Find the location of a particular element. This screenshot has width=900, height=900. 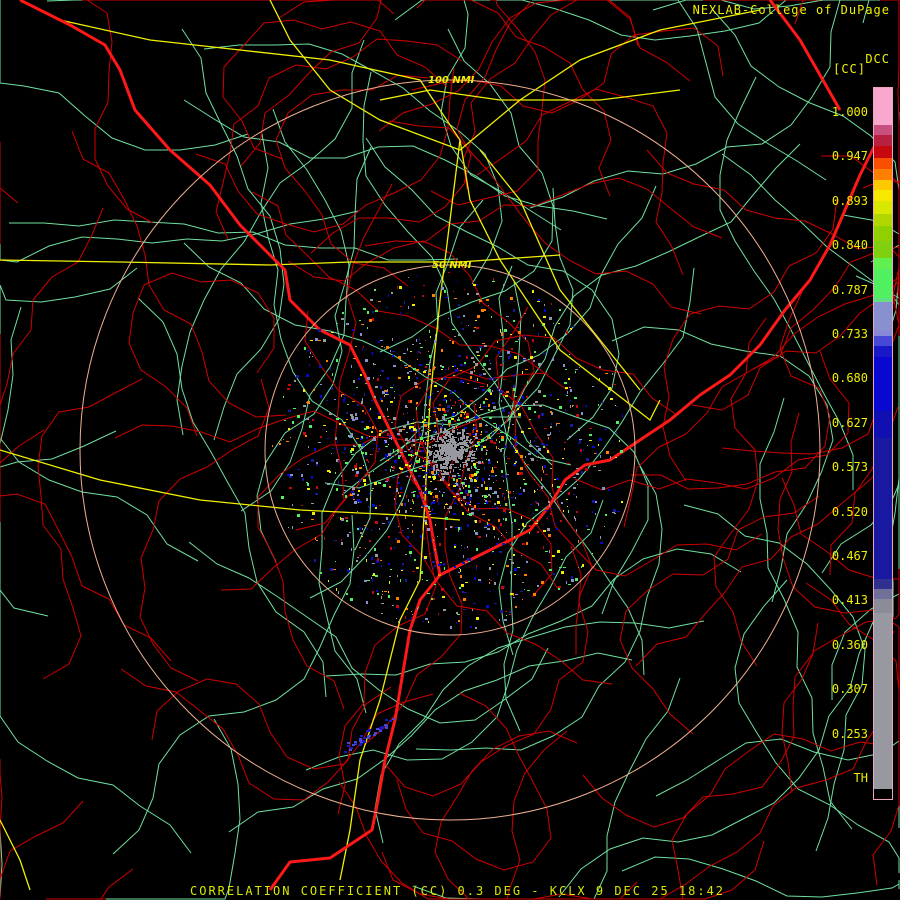

color-scale-label: 0.573 is located at coordinates (849, 467).